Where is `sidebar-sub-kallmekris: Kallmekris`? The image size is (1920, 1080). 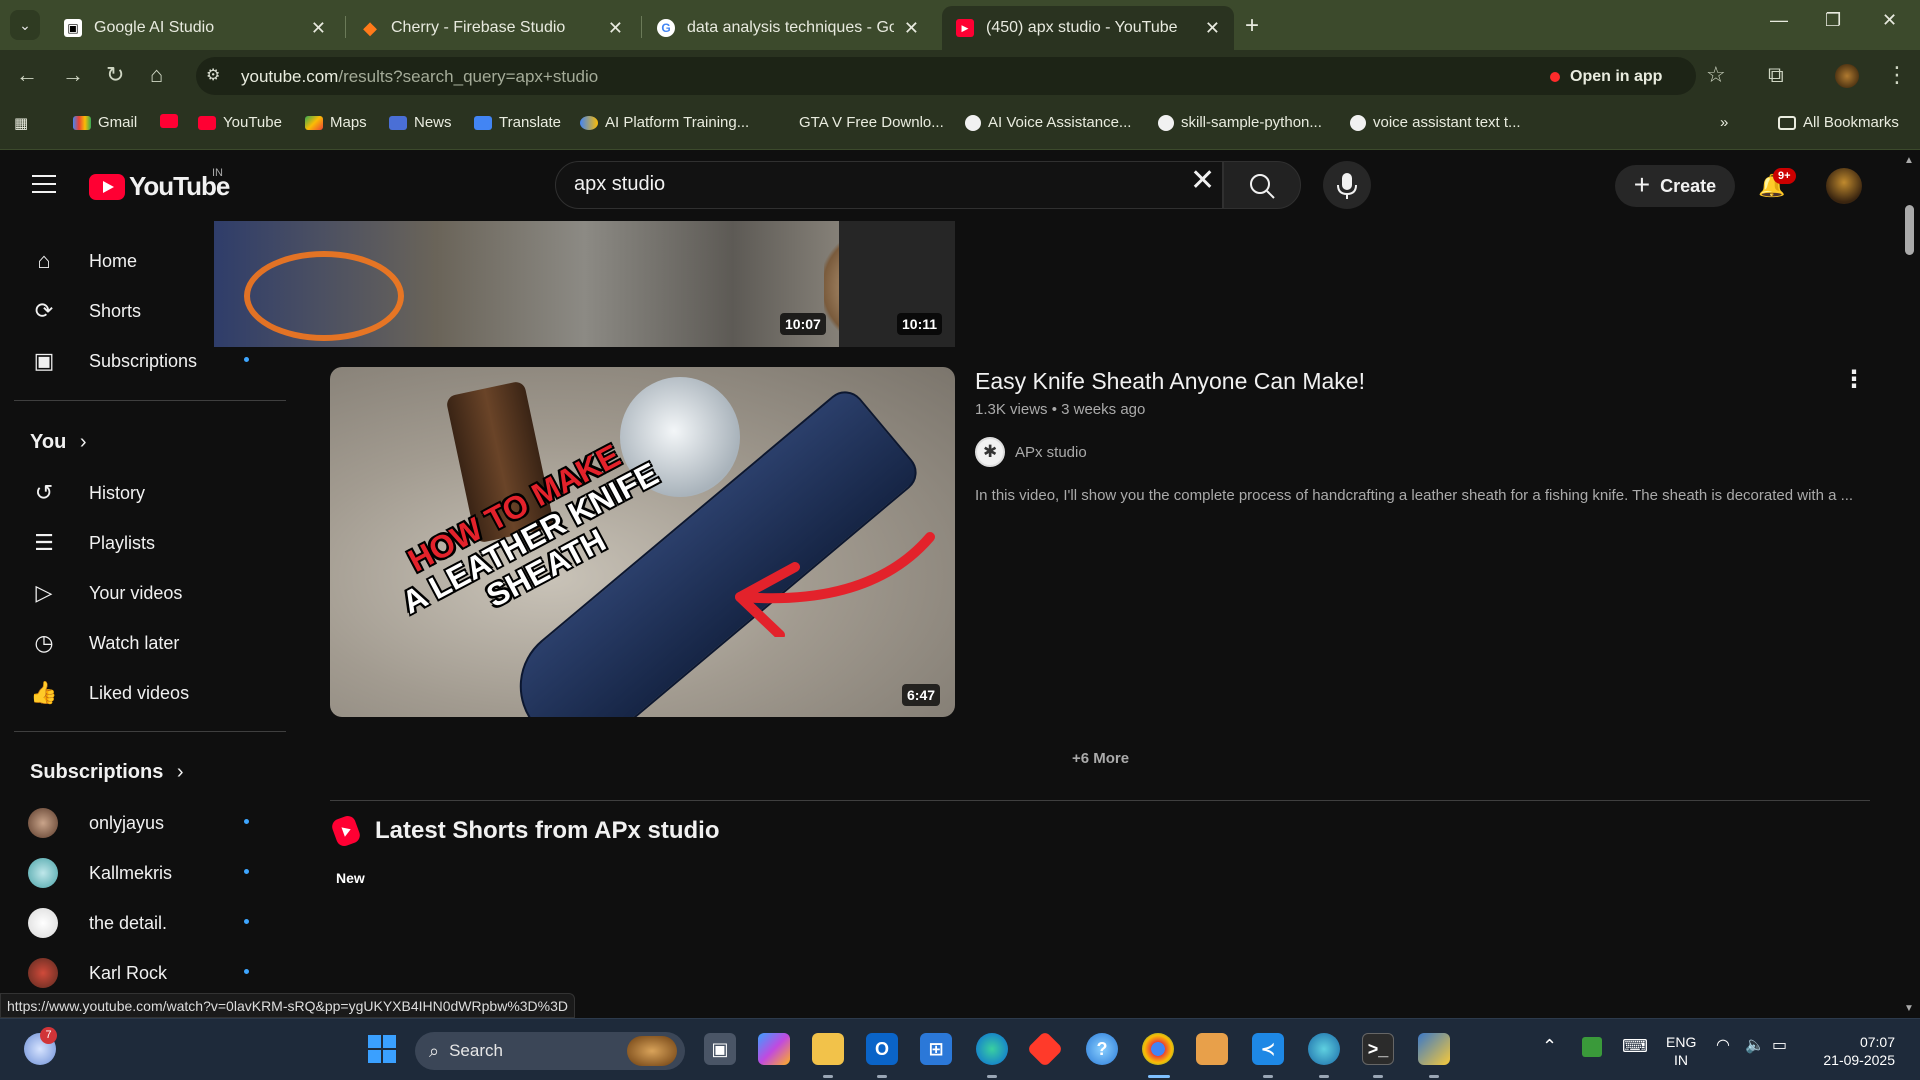 sidebar-sub-kallmekris: Kallmekris is located at coordinates (149, 873).